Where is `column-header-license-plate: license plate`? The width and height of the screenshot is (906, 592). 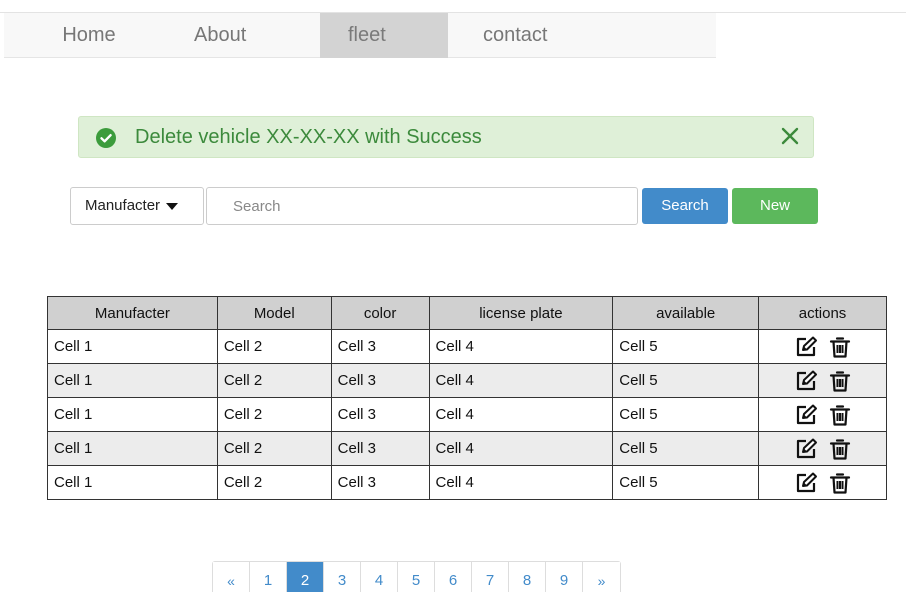 column-header-license-plate: license plate is located at coordinates (521, 313).